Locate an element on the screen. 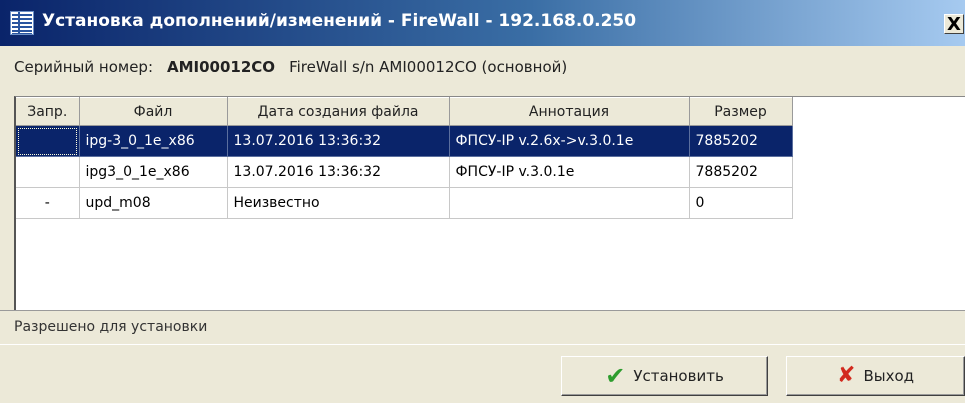 This screenshot has width=965, height=403. serial-description: FireWall s/n AMI00012CO (основной) is located at coordinates (428, 67).